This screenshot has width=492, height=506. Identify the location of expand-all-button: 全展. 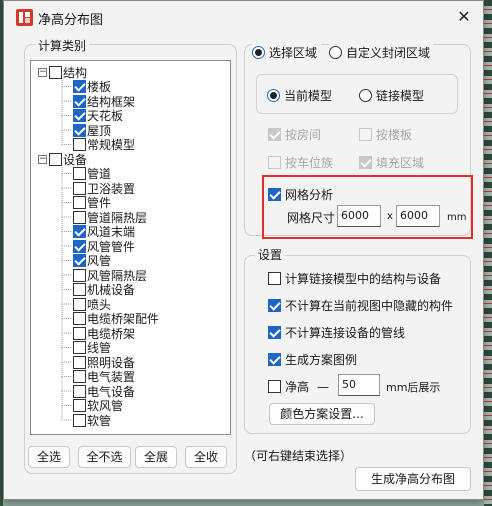
(156, 457).